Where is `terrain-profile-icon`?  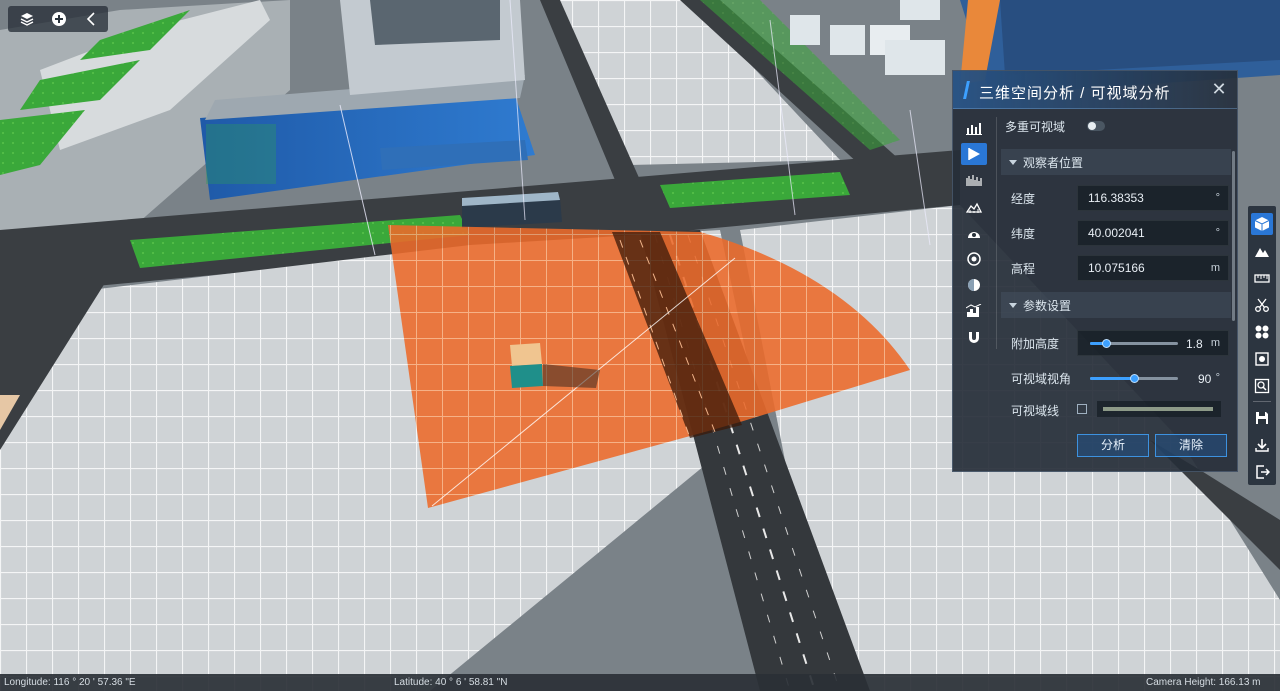
terrain-profile-icon is located at coordinates (974, 207).